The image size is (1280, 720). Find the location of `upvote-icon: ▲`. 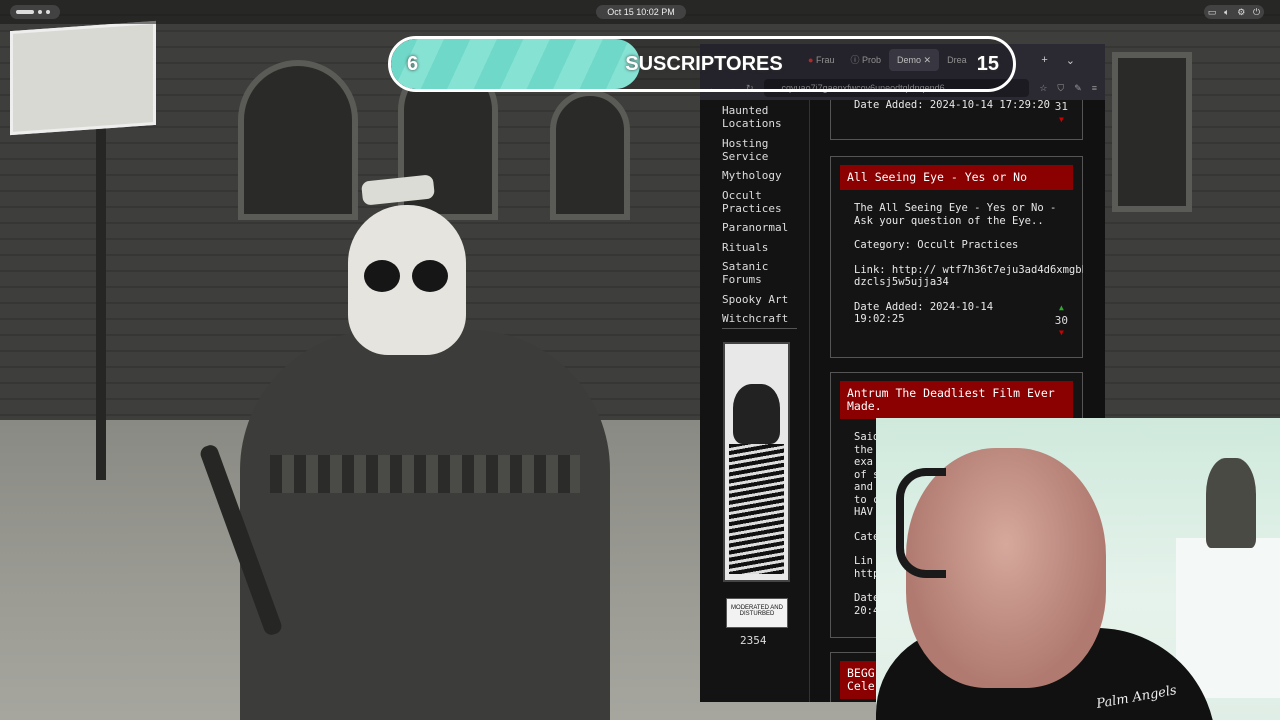

upvote-icon: ▲ is located at coordinates (1061, 308).